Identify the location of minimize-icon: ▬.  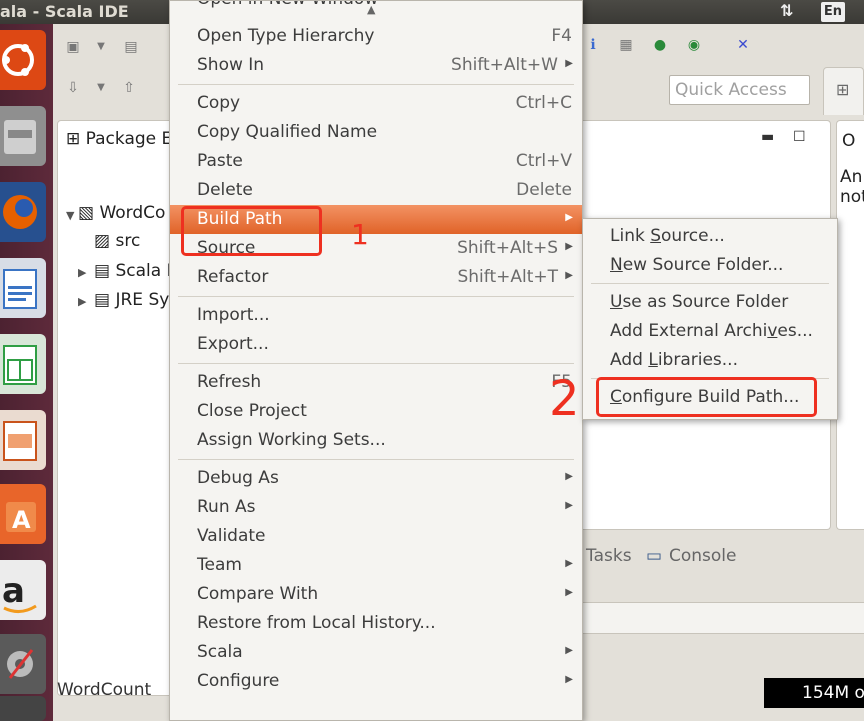
(767, 137).